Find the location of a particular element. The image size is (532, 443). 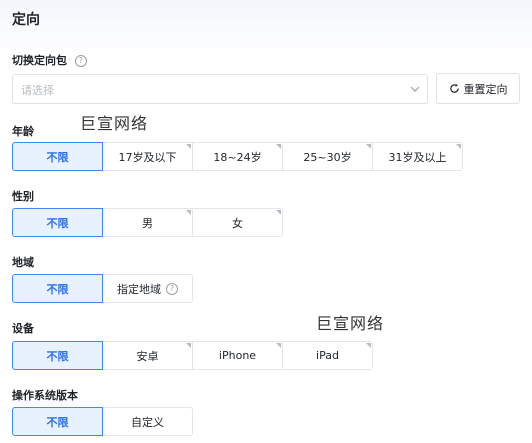

device-label: 设备 is located at coordinates (23, 328).